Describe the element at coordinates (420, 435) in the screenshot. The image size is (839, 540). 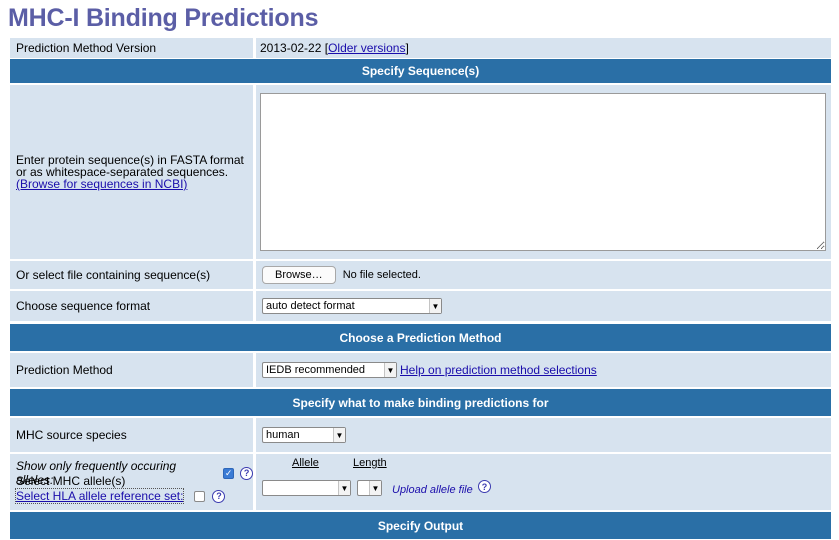
I see `species-row: MHC source species human ▼` at that location.